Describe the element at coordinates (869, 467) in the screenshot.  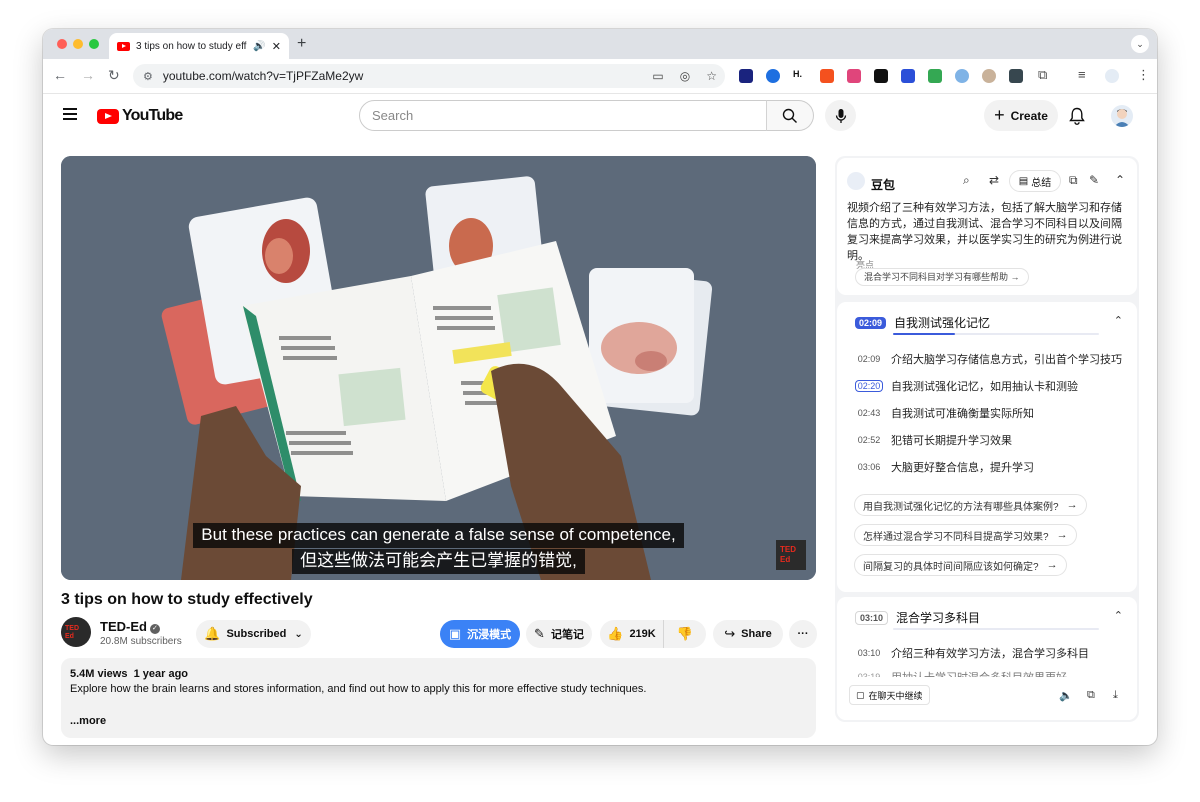
I see `item-timestamp: 03:06` at that location.